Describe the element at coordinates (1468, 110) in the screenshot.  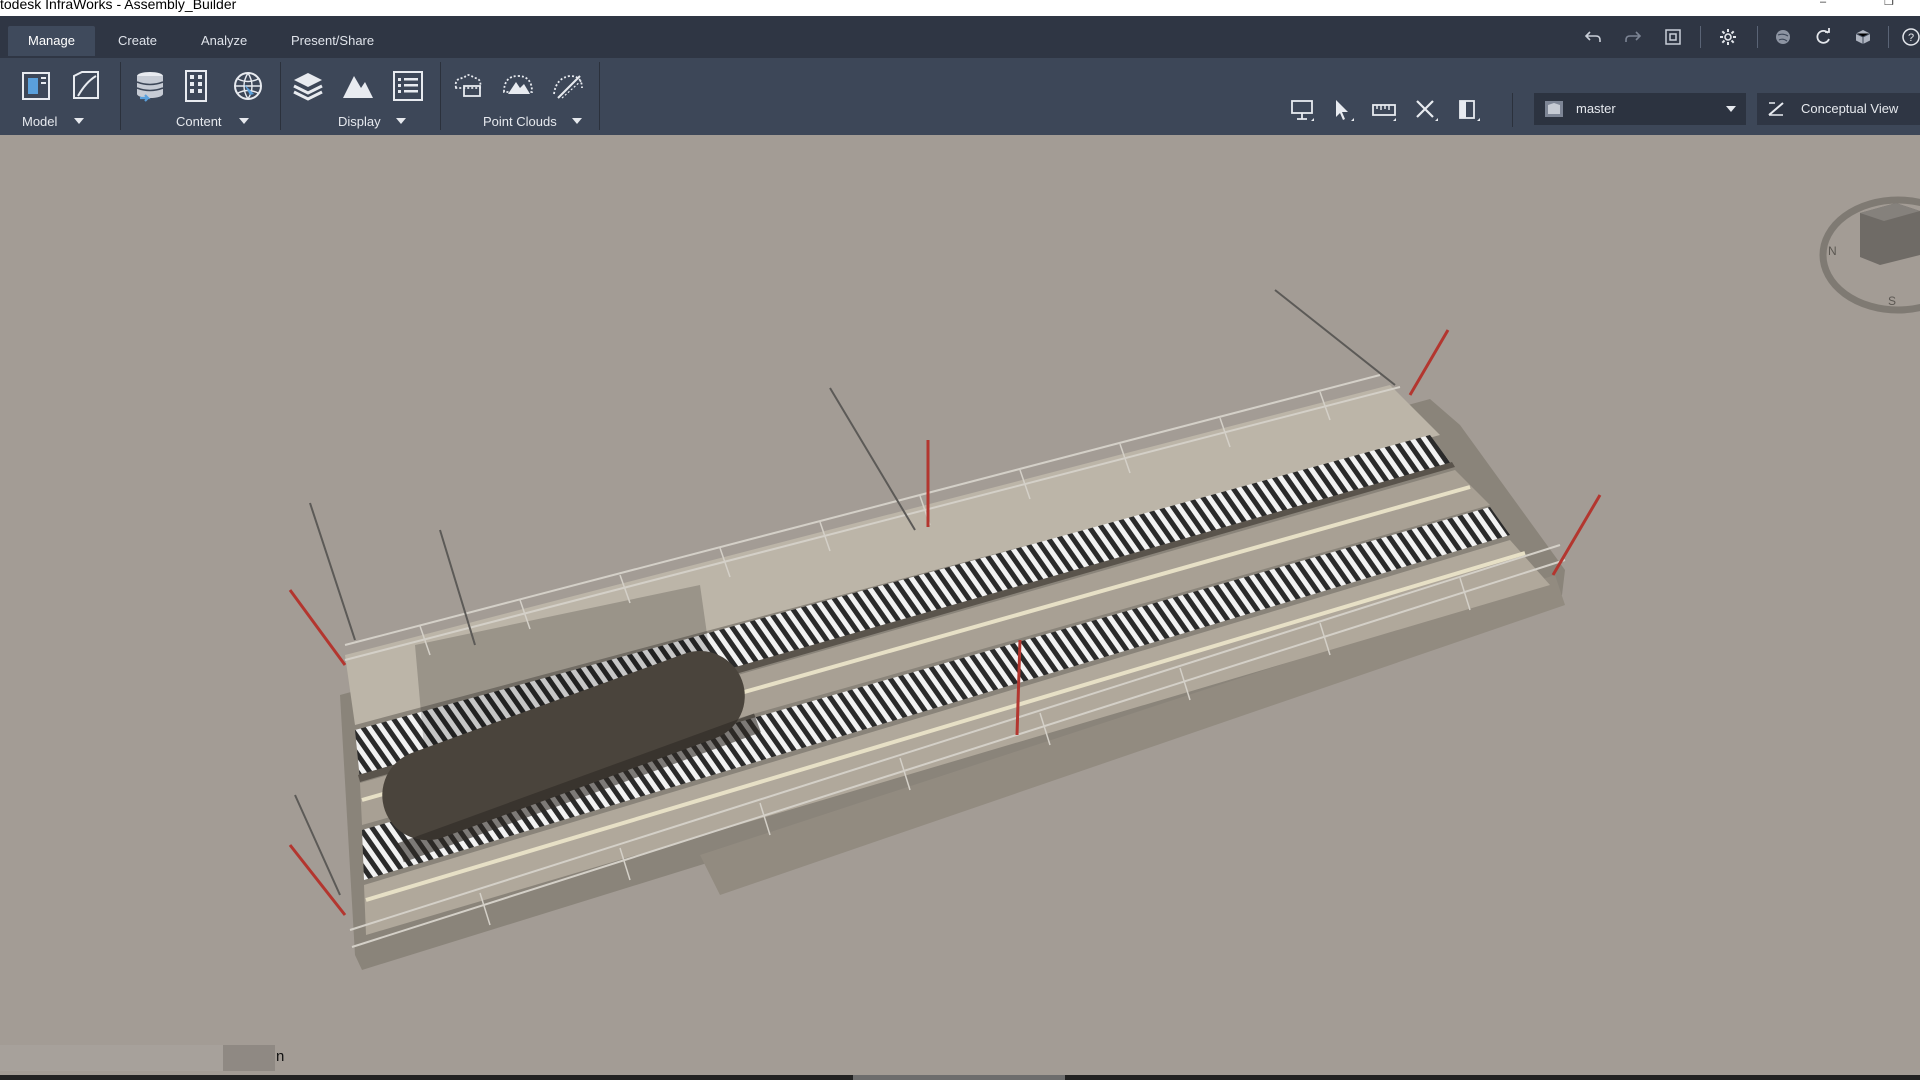
I see `panel-icon` at that location.